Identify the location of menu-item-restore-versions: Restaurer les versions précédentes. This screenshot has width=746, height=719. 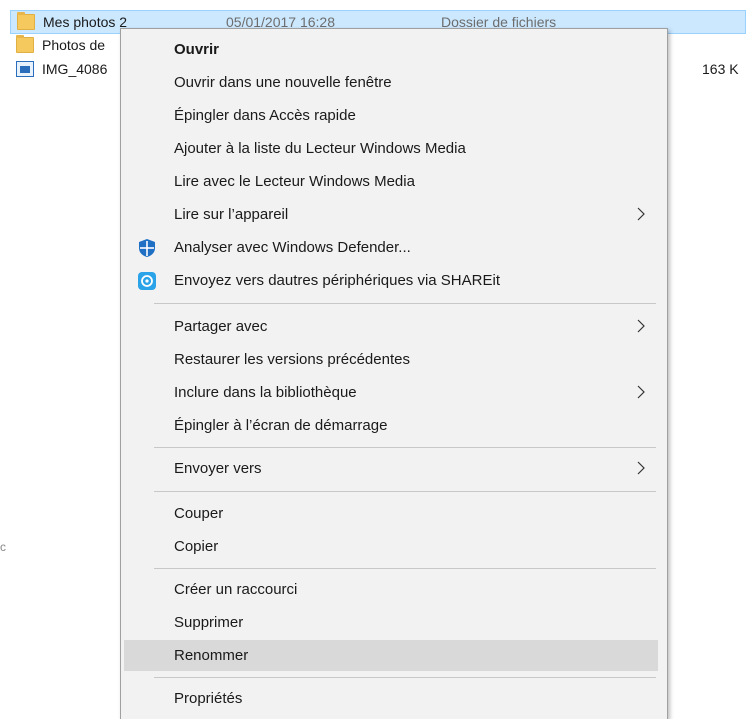
(391, 359).